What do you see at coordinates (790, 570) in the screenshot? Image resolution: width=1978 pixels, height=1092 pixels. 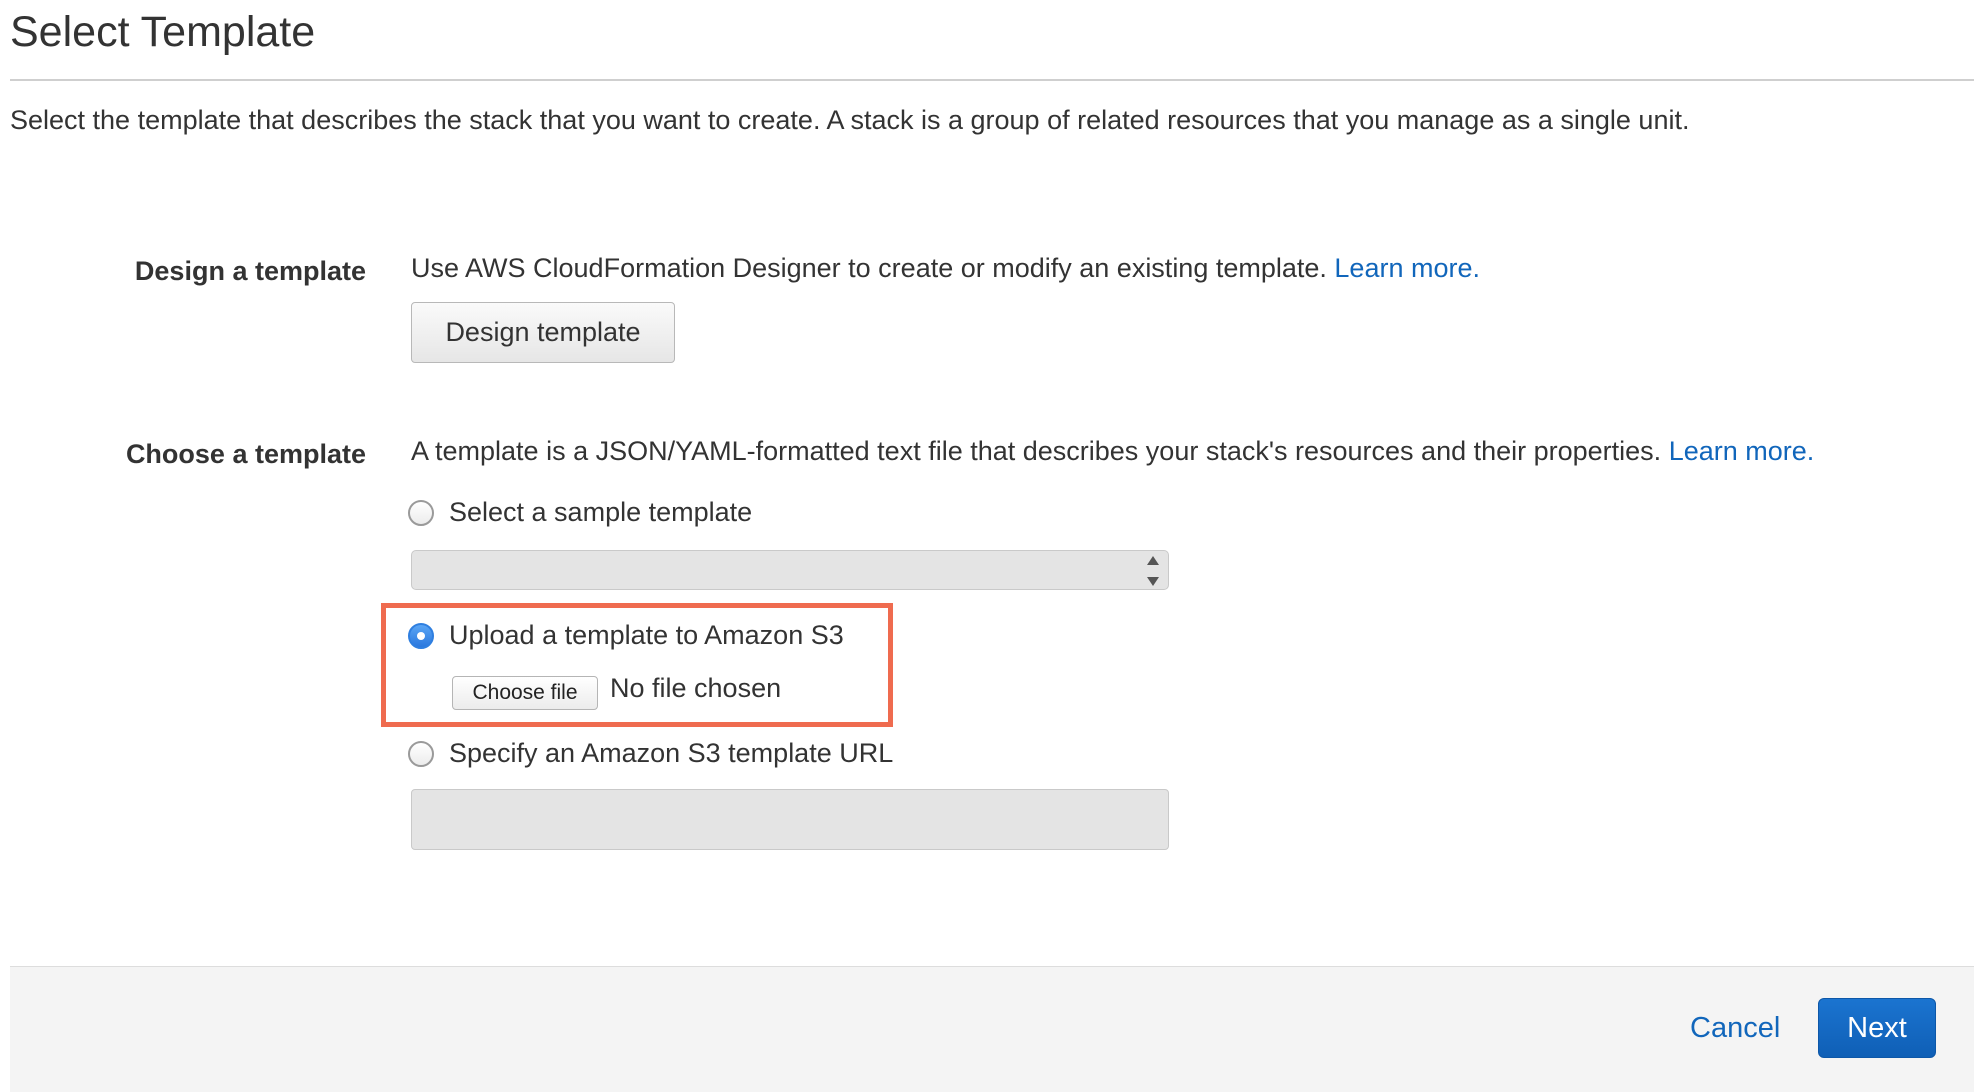 I see `sample-template-select` at bounding box center [790, 570].